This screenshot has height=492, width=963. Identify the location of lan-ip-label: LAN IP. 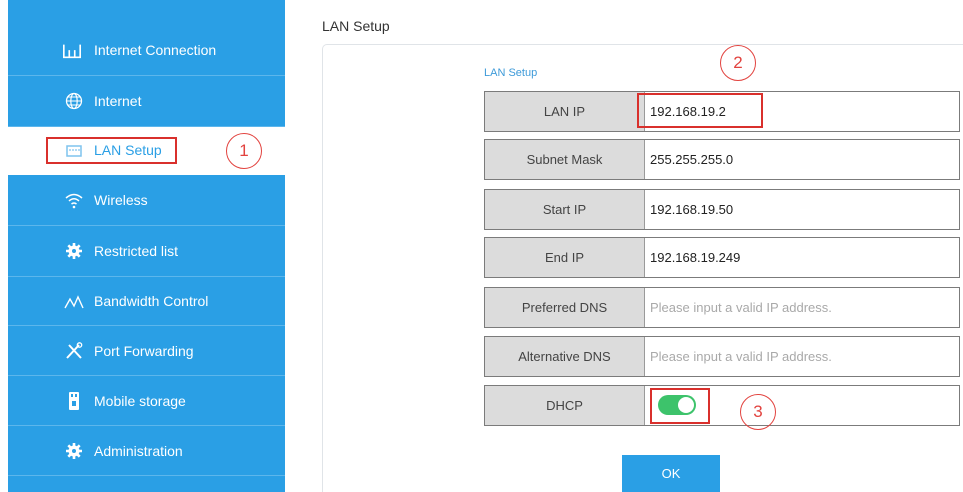
(565, 111).